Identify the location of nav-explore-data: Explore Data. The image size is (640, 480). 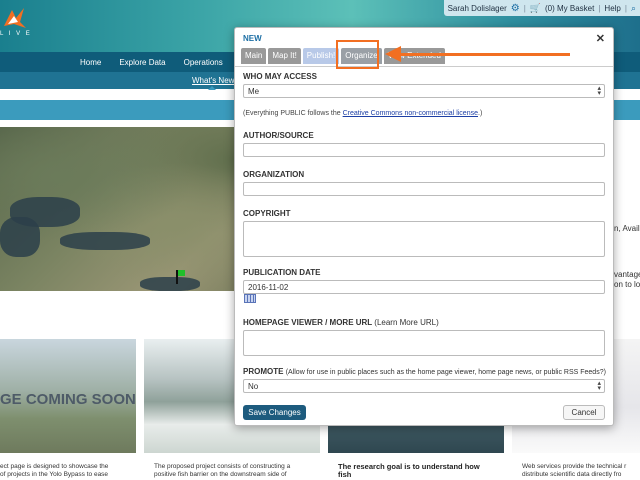
(142, 62).